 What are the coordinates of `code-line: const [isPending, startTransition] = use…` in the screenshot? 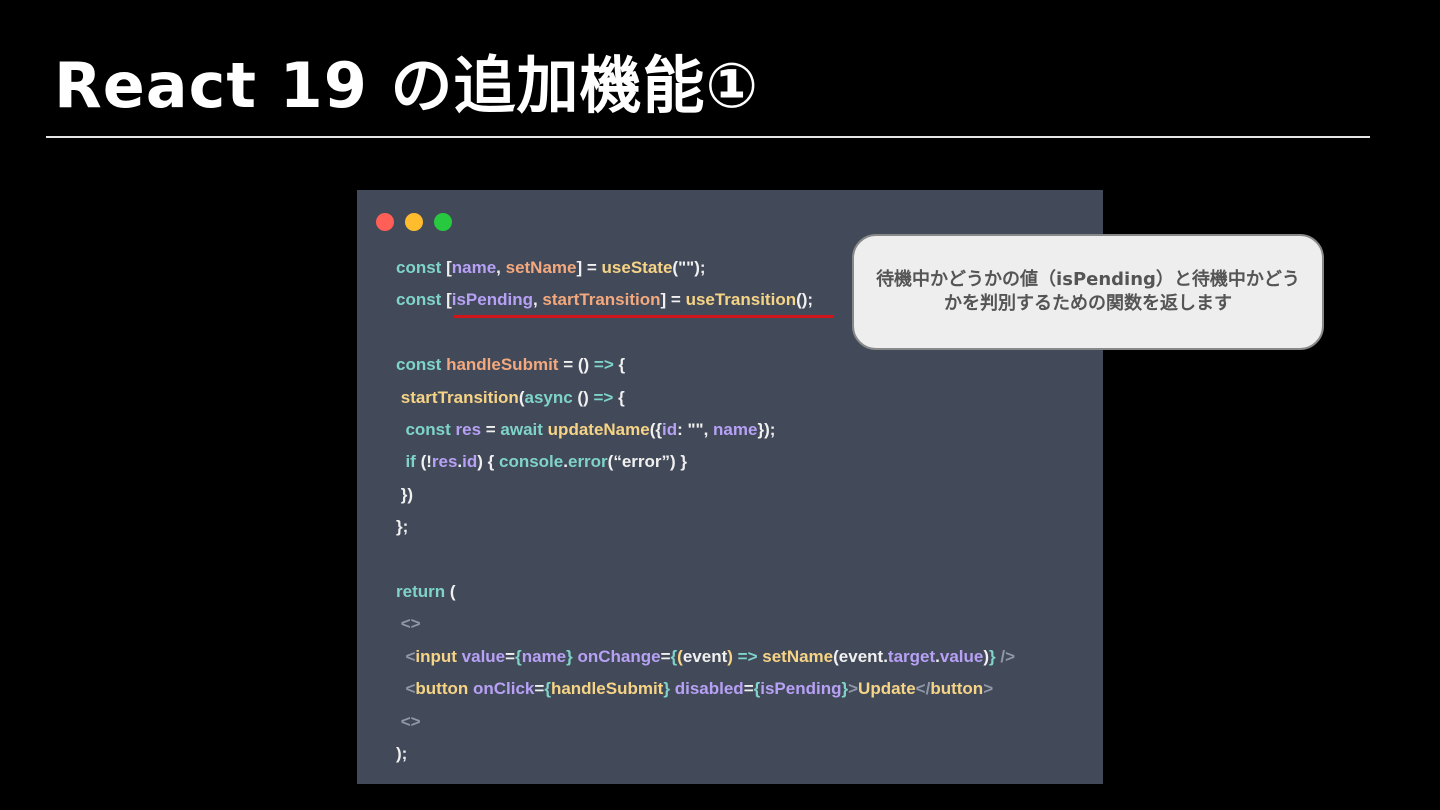 It's located at (604, 300).